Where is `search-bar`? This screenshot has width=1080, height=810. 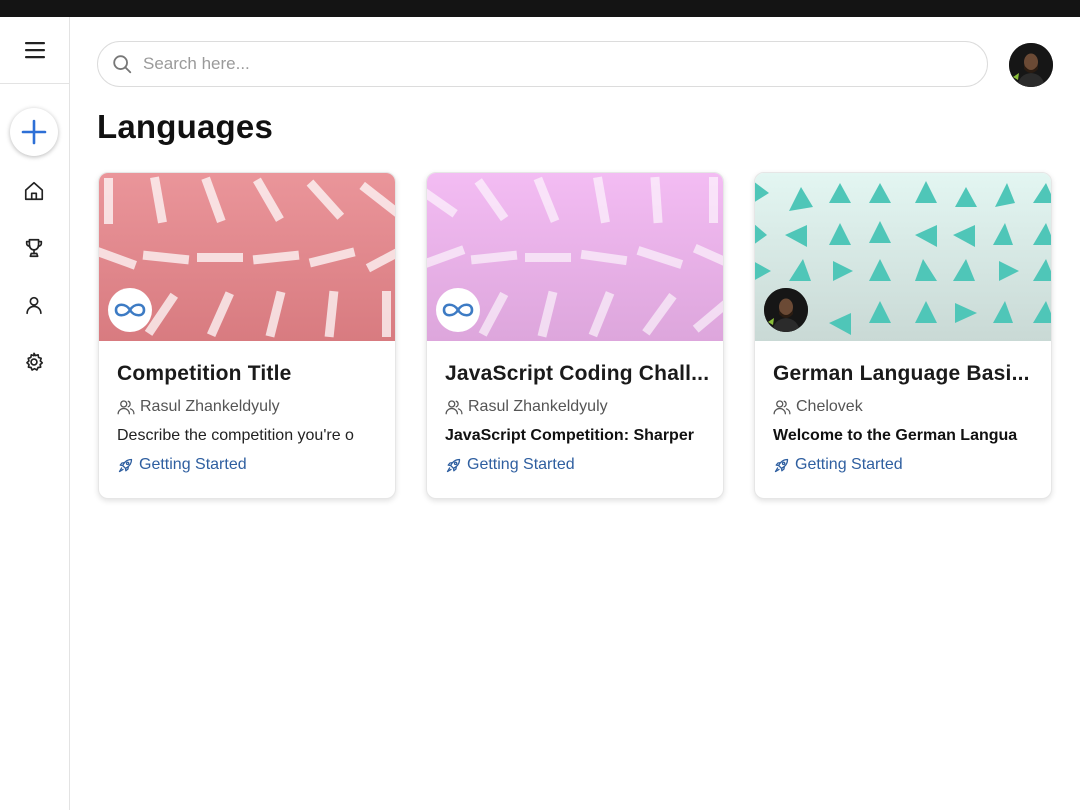
search-bar is located at coordinates (542, 64).